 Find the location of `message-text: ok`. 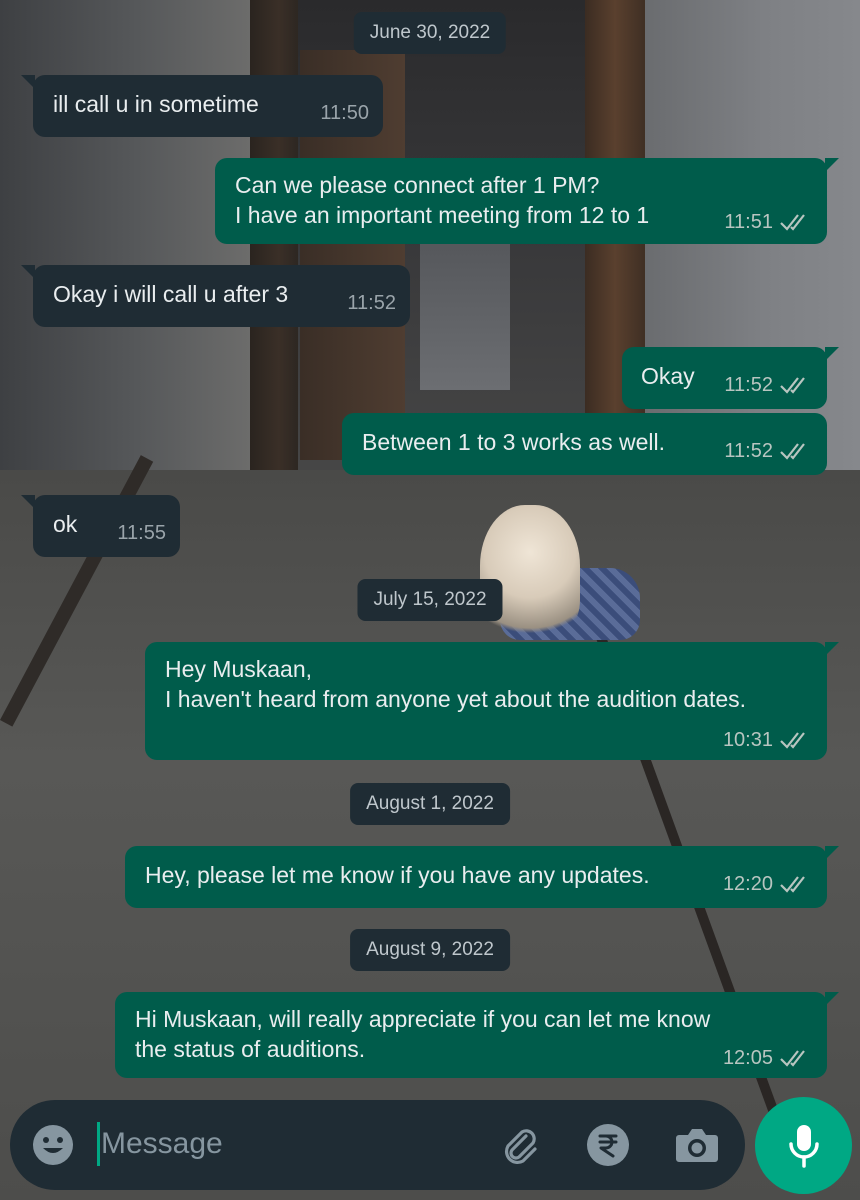

message-text: ok is located at coordinates (65, 524).